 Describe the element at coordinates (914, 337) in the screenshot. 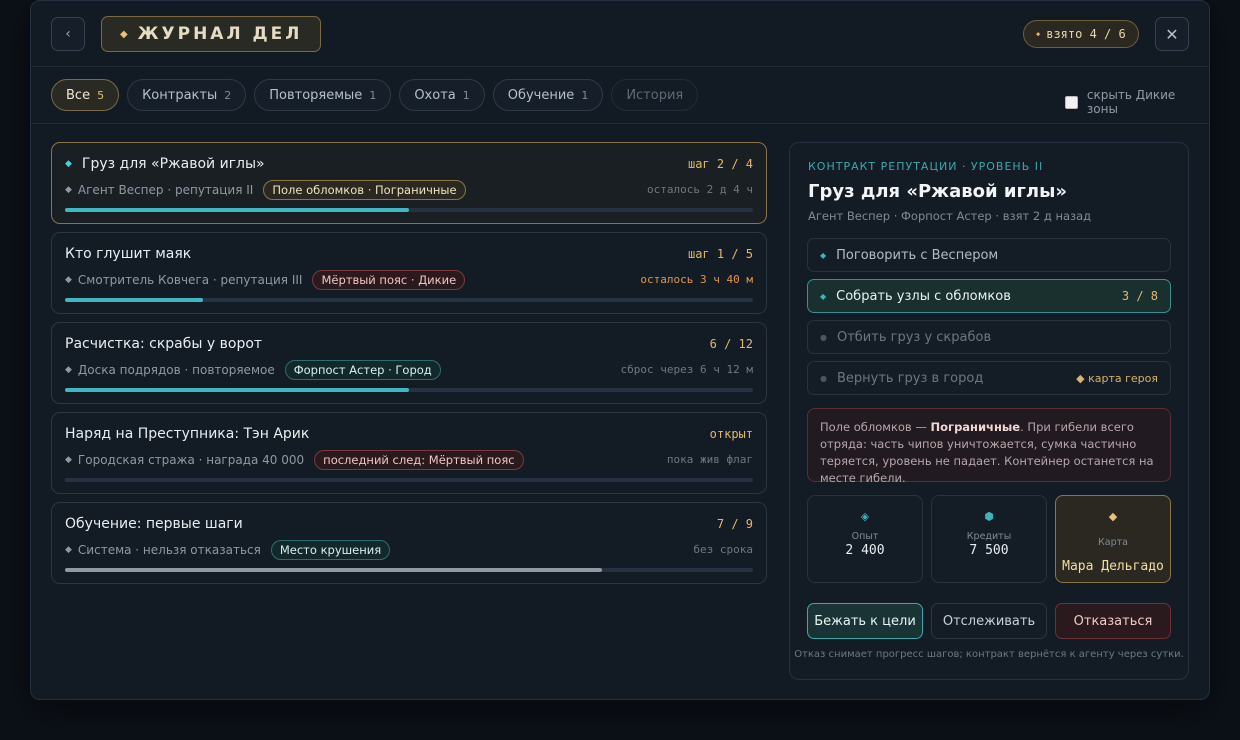

I see `step-label: Отбить груз у скрабов` at that location.